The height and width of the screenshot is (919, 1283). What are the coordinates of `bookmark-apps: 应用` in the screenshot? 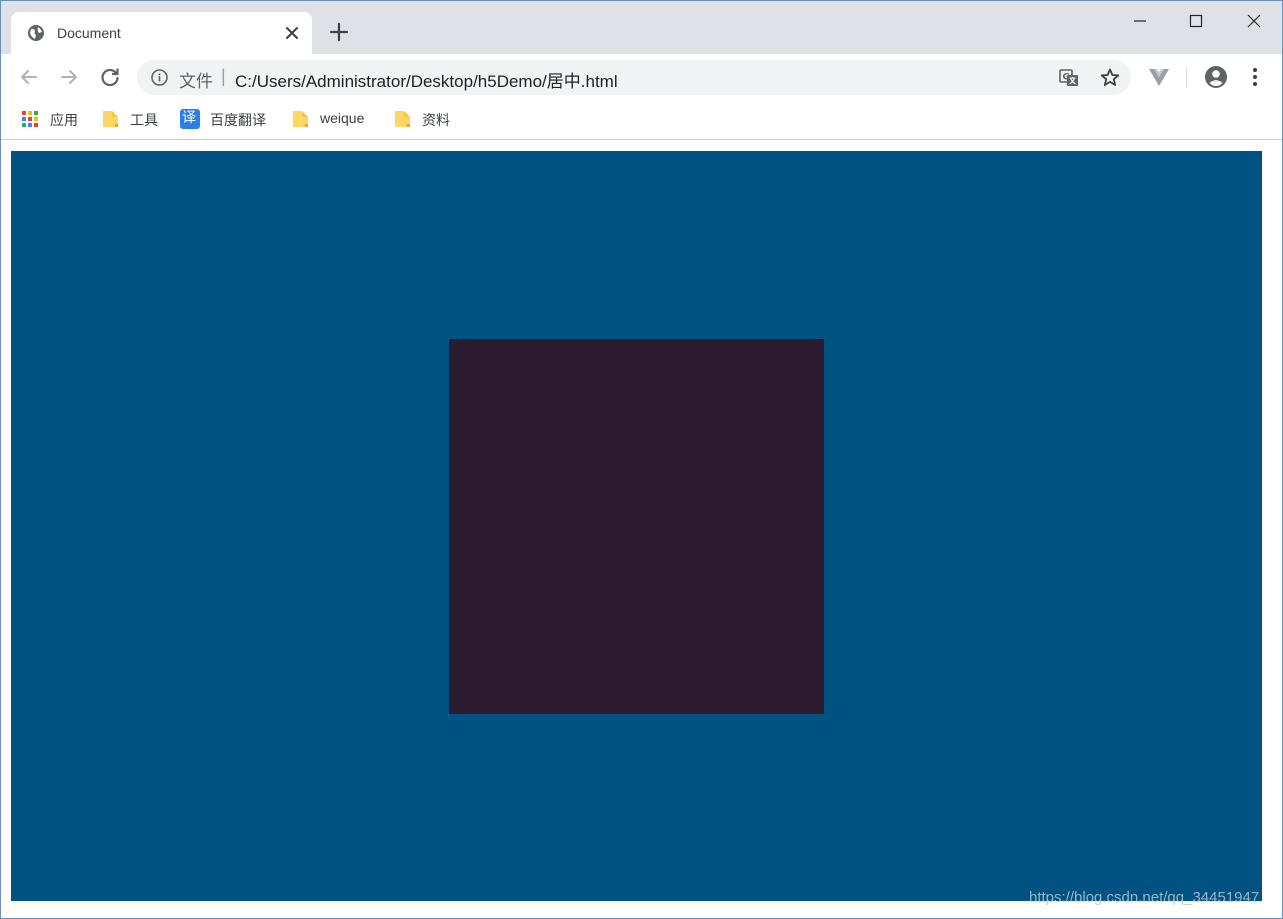 It's located at (52, 119).